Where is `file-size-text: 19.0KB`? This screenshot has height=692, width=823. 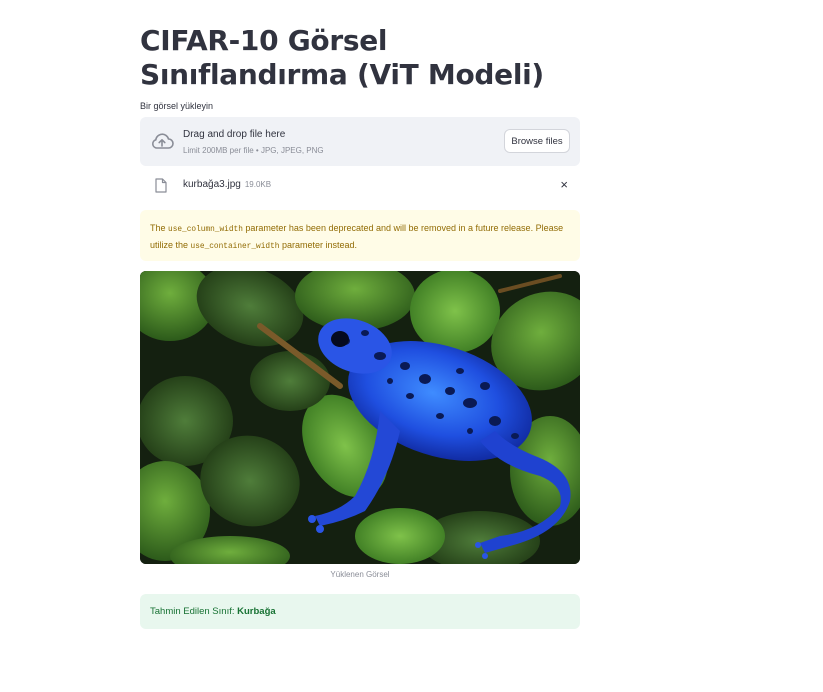
file-size-text: 19.0KB is located at coordinates (258, 184).